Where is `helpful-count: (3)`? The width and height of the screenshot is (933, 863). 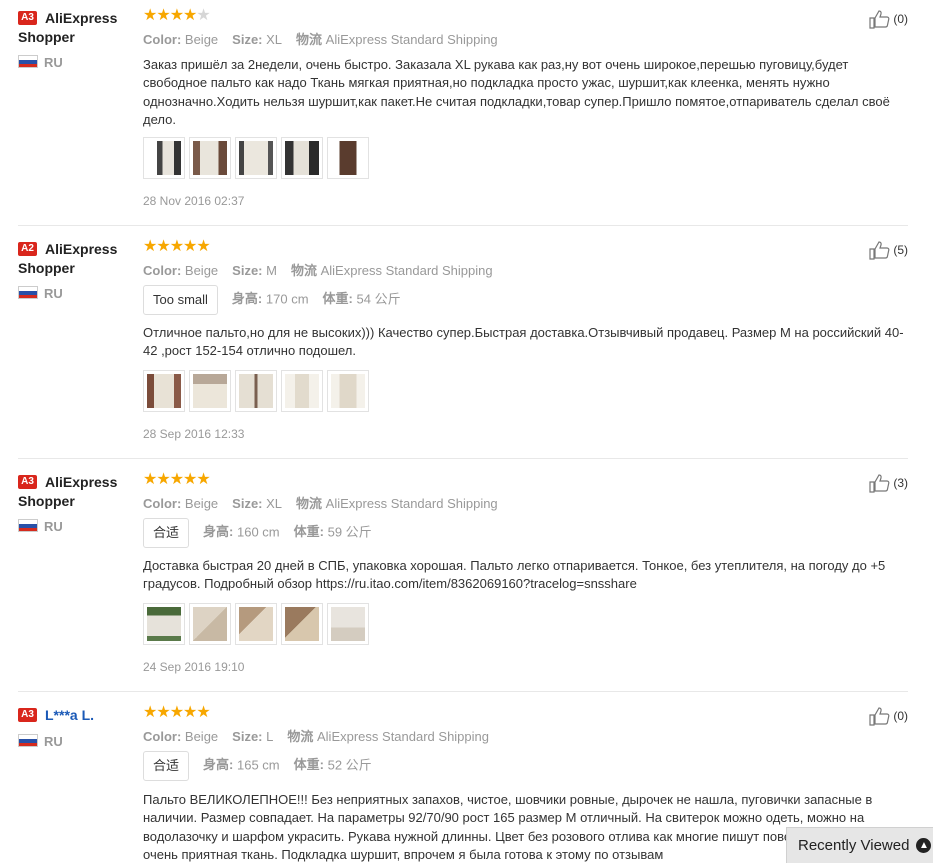 helpful-count: (3) is located at coordinates (900, 483).